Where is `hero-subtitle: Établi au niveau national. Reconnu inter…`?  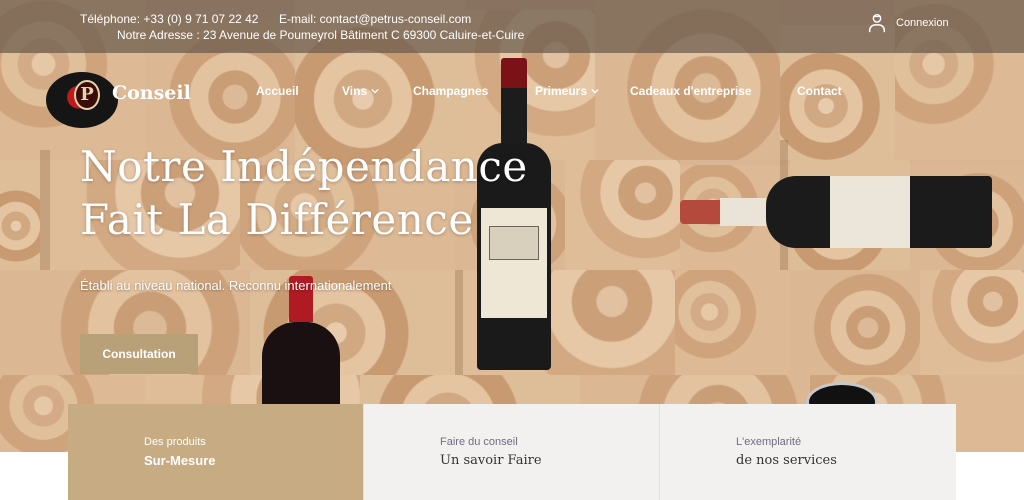
hero-subtitle: Établi au niveau national. Reconnu inter… is located at coordinates (236, 285).